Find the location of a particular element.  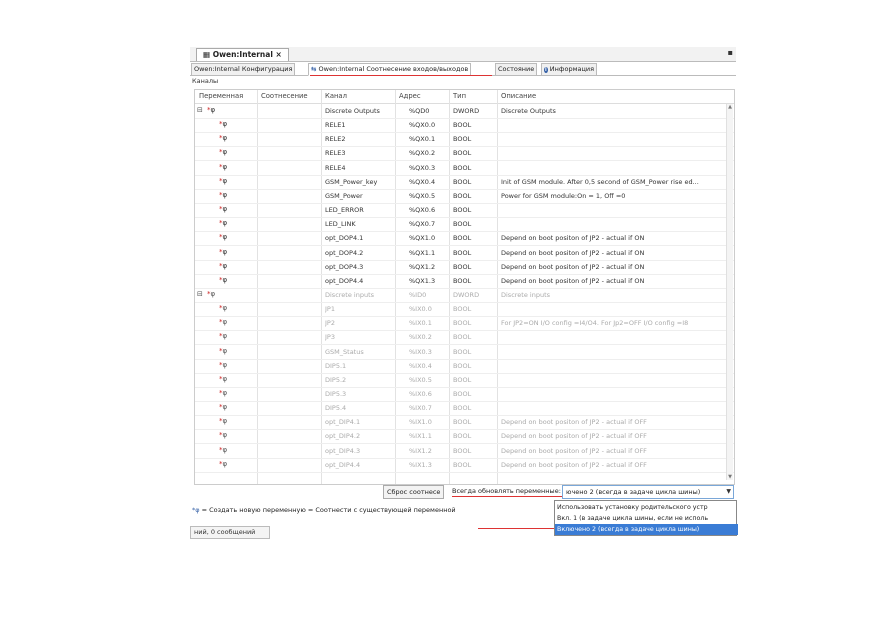

close-icon: × is located at coordinates (279, 54).